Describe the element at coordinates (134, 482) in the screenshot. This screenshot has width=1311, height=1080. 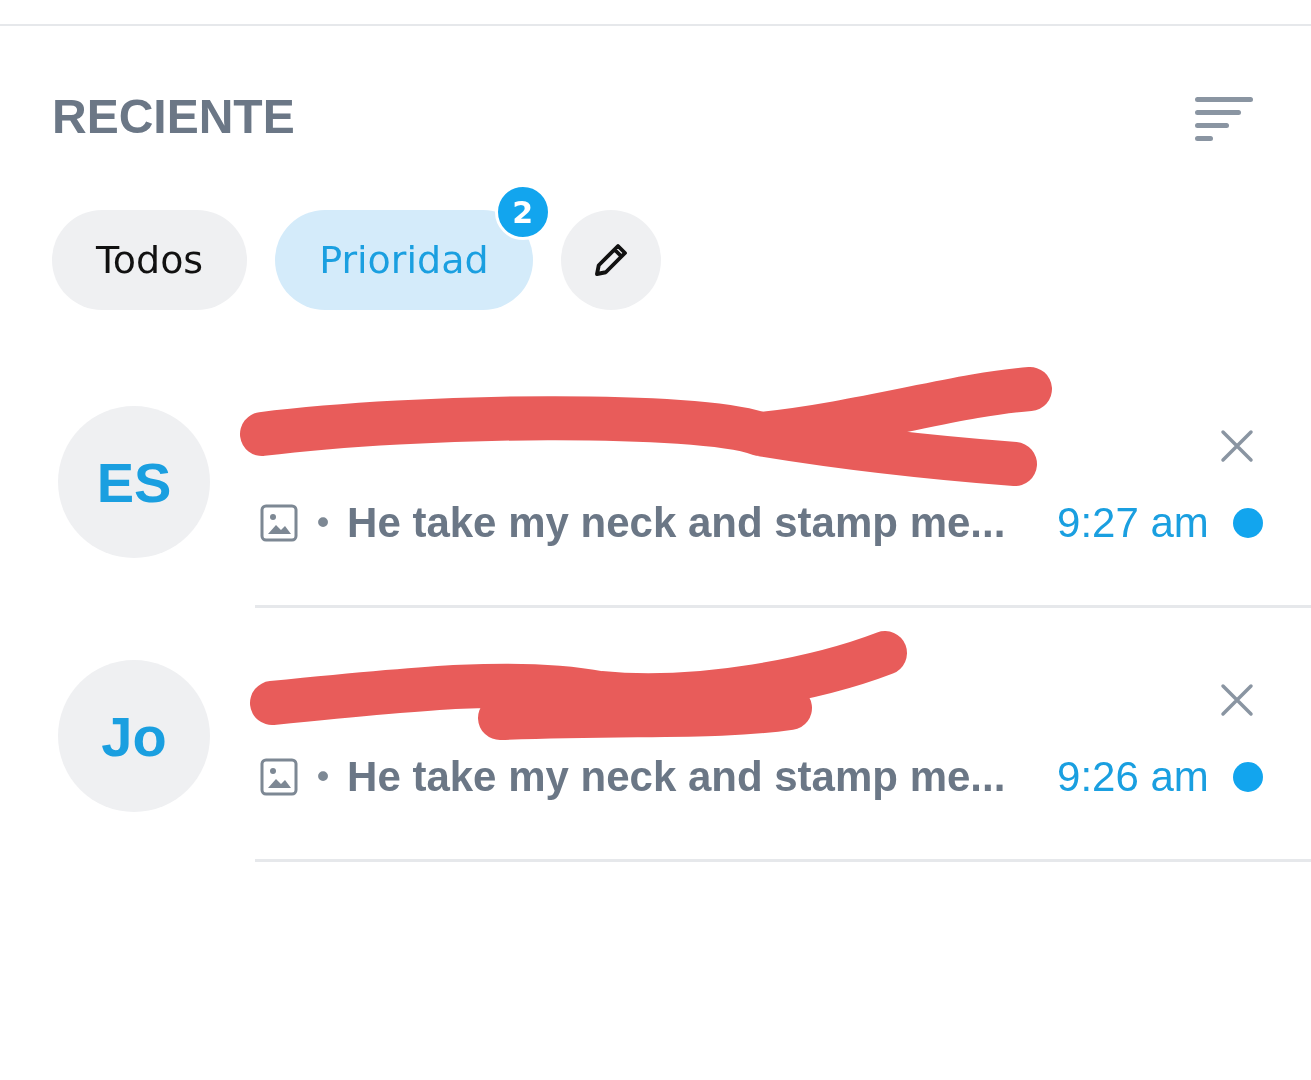
I see `avatar: ES` at that location.